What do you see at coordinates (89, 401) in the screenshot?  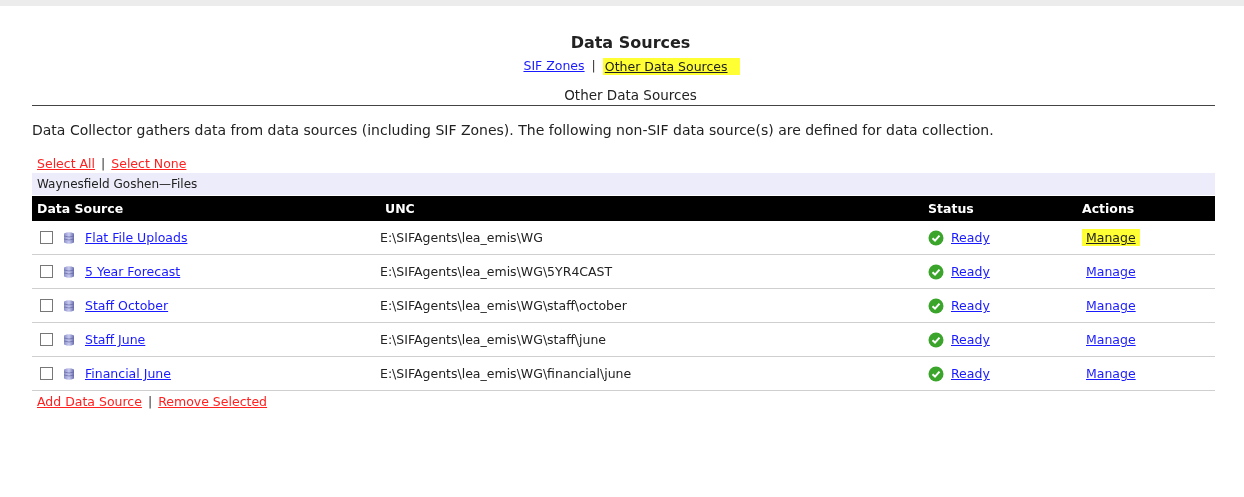 I see `footer-link: Add Data Source` at bounding box center [89, 401].